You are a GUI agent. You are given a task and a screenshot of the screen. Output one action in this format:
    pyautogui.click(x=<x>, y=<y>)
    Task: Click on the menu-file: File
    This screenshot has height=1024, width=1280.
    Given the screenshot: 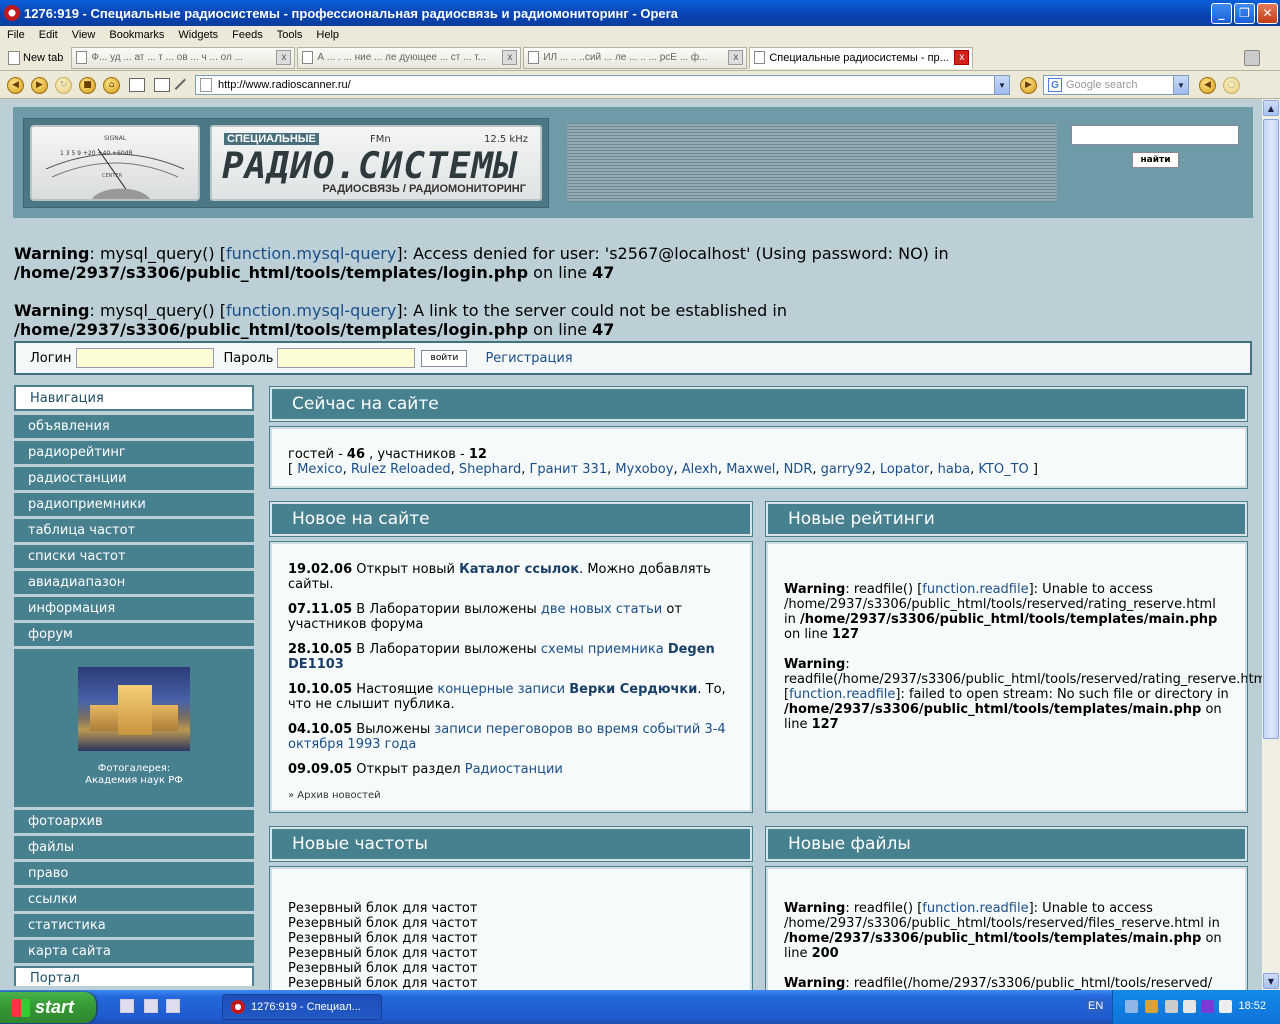 What is the action you would take?
    pyautogui.click(x=16, y=35)
    